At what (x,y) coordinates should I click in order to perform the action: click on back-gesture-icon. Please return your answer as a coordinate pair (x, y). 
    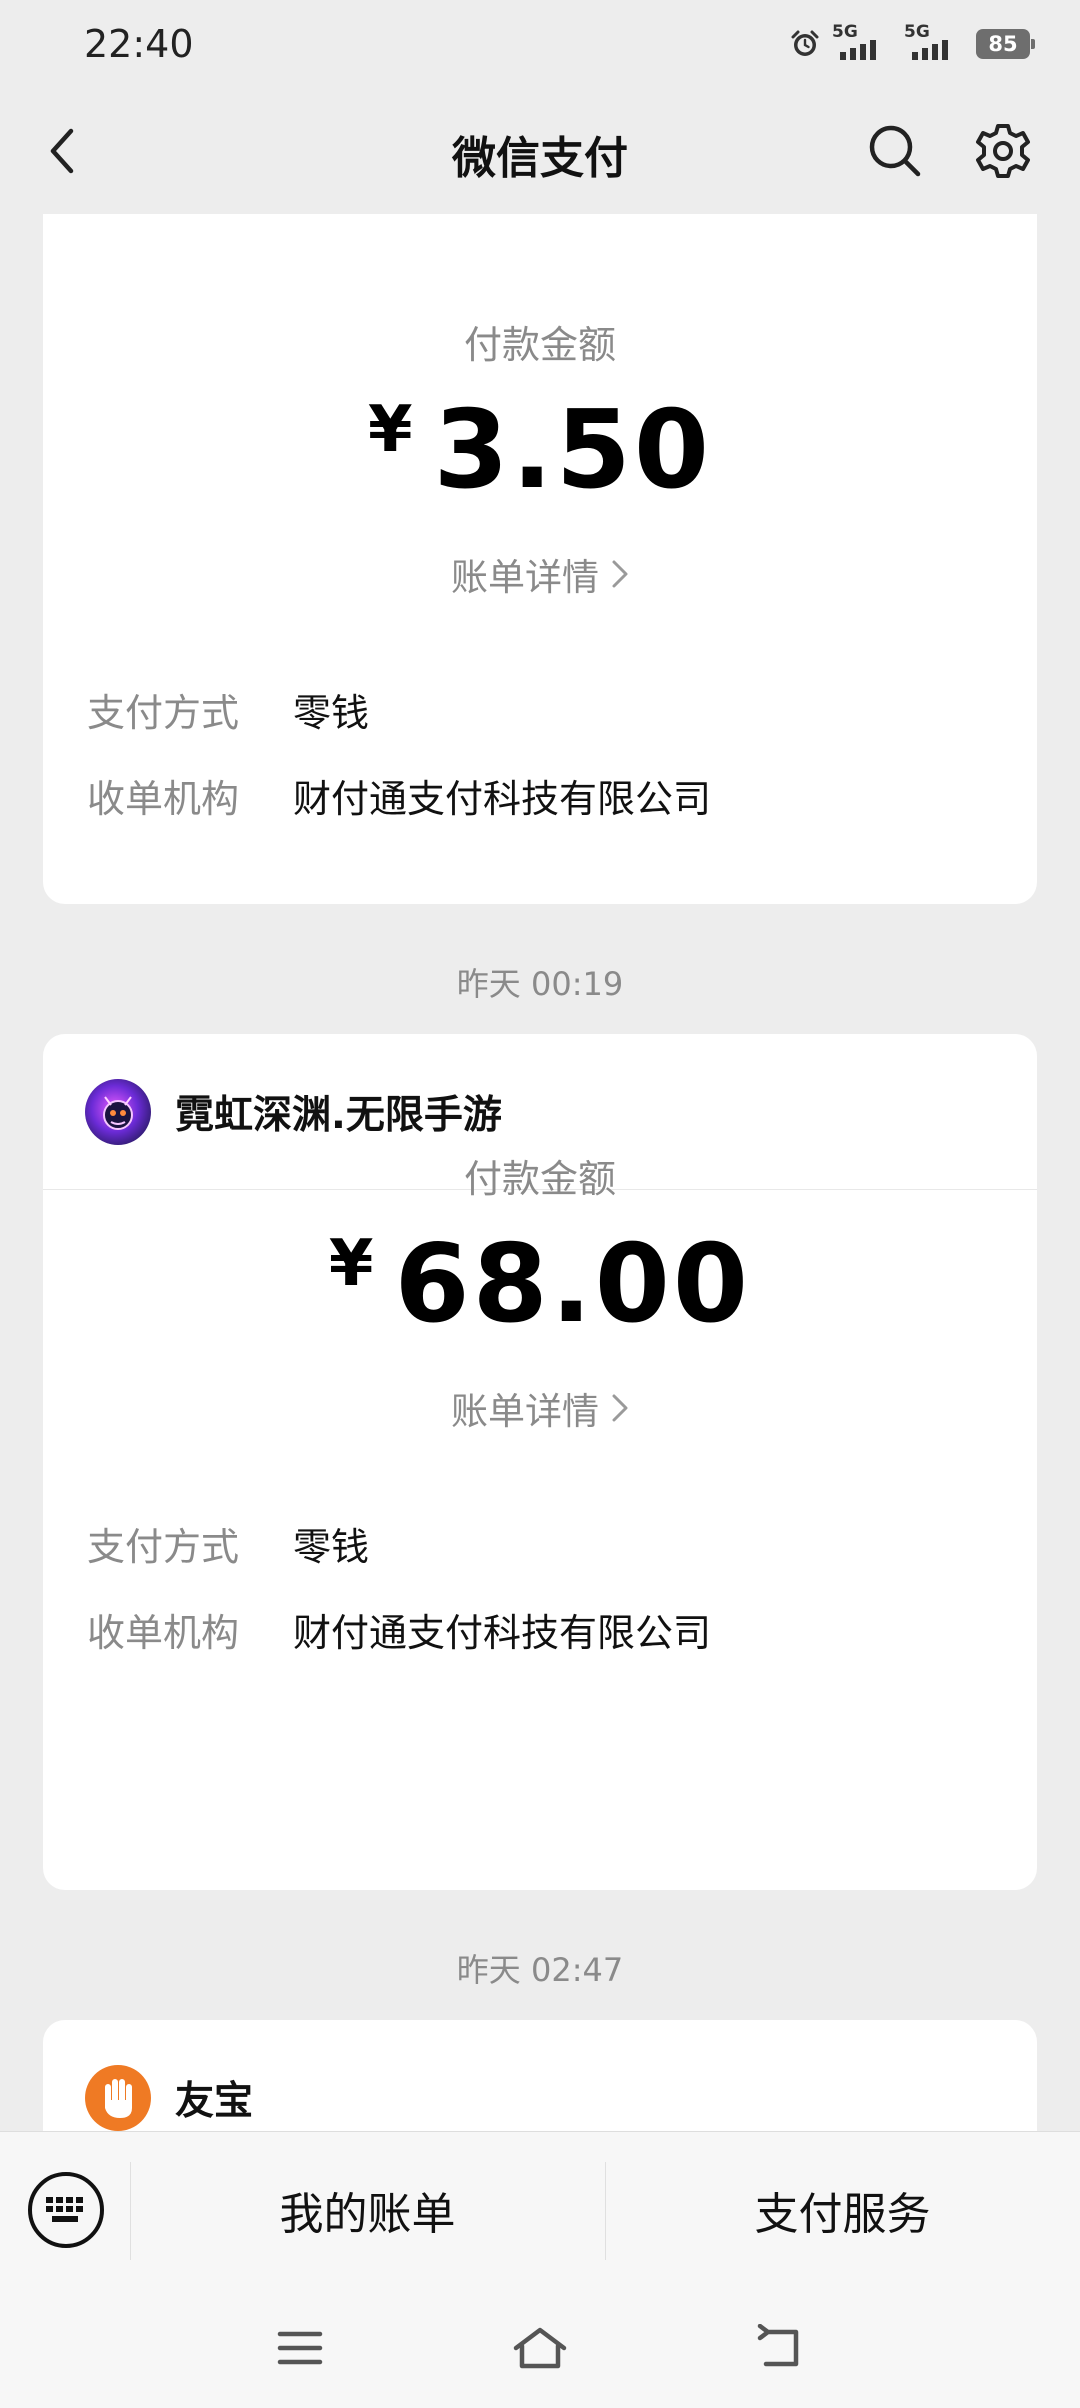
    Looking at the image, I should click on (778, 2345).